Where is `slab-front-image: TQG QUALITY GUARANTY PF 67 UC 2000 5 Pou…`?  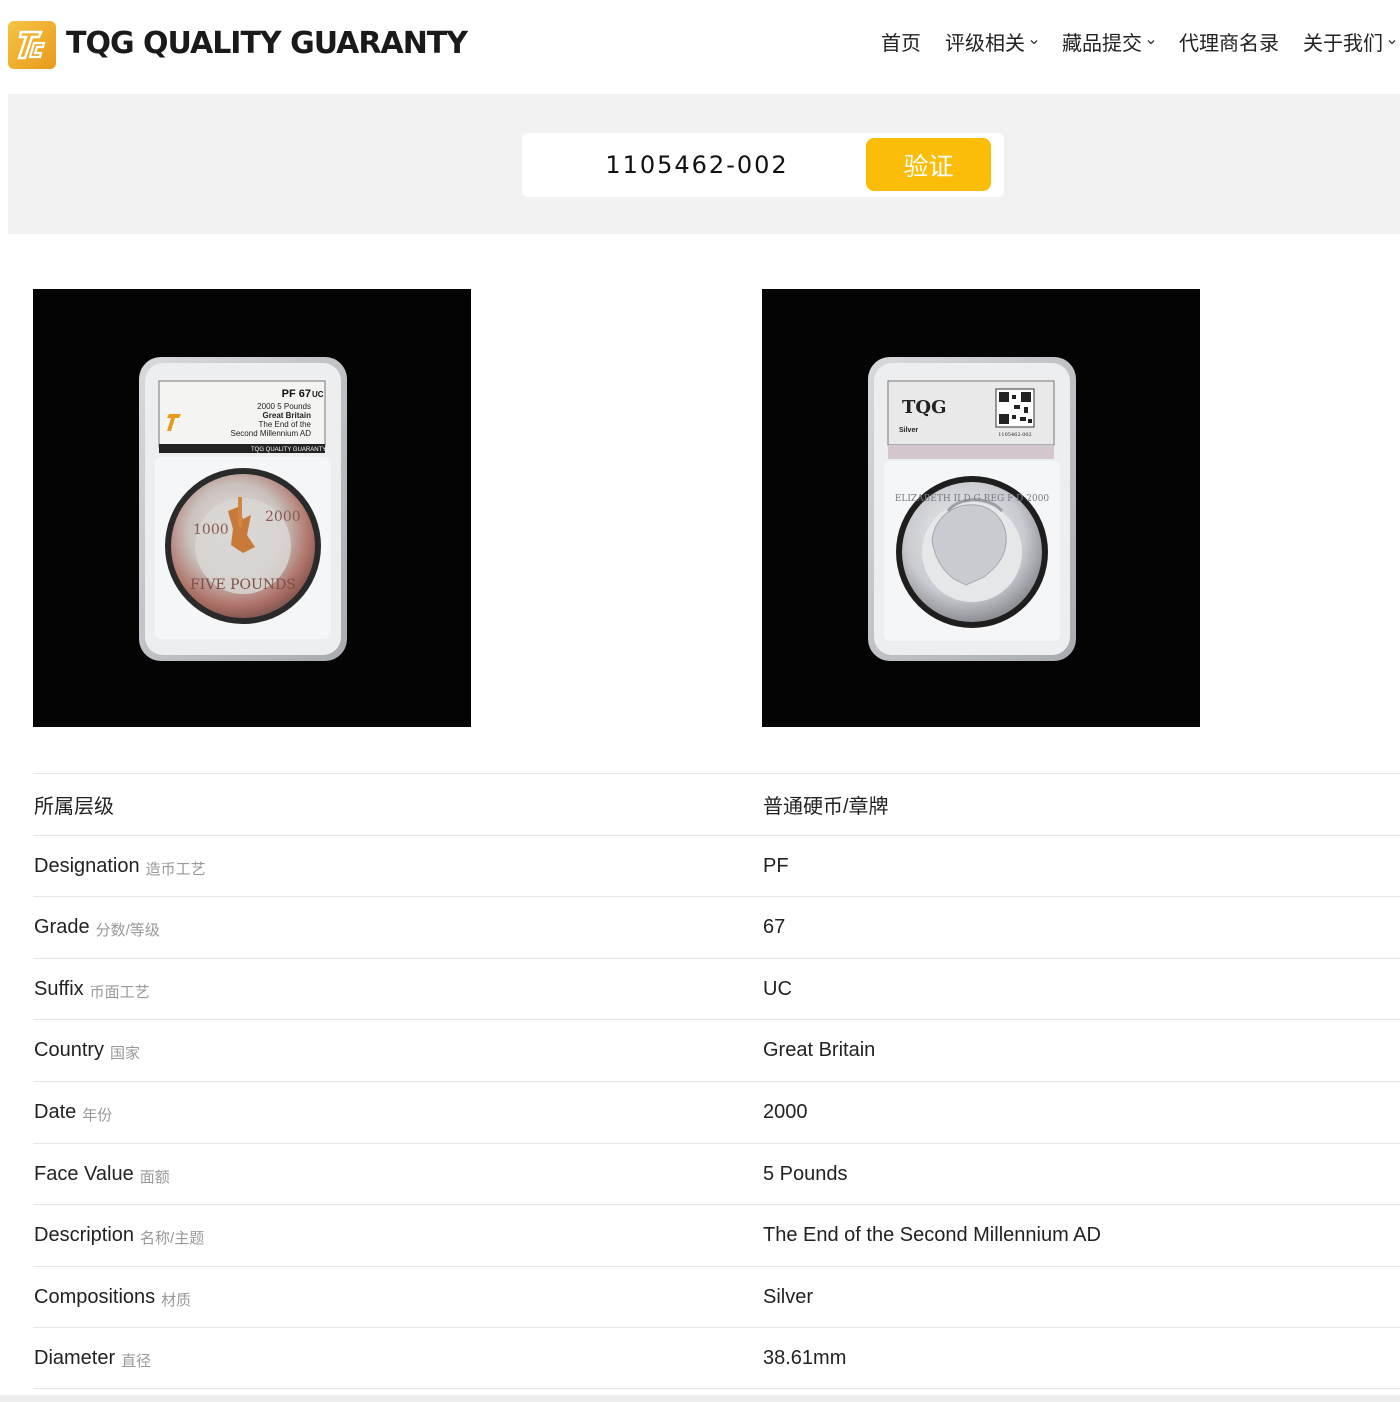
slab-front-image: TQG QUALITY GUARANTY PF 67 UC 2000 5 Pou… is located at coordinates (243, 509).